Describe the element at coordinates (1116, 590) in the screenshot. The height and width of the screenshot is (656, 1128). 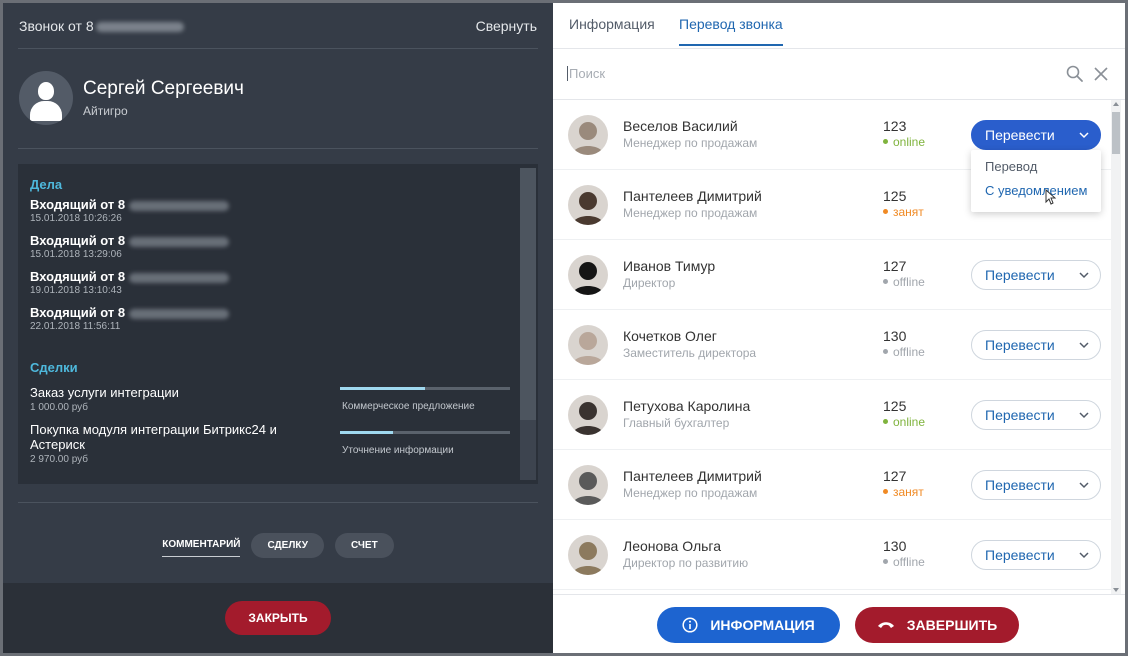
I see `scroll-down-arrow-icon` at that location.